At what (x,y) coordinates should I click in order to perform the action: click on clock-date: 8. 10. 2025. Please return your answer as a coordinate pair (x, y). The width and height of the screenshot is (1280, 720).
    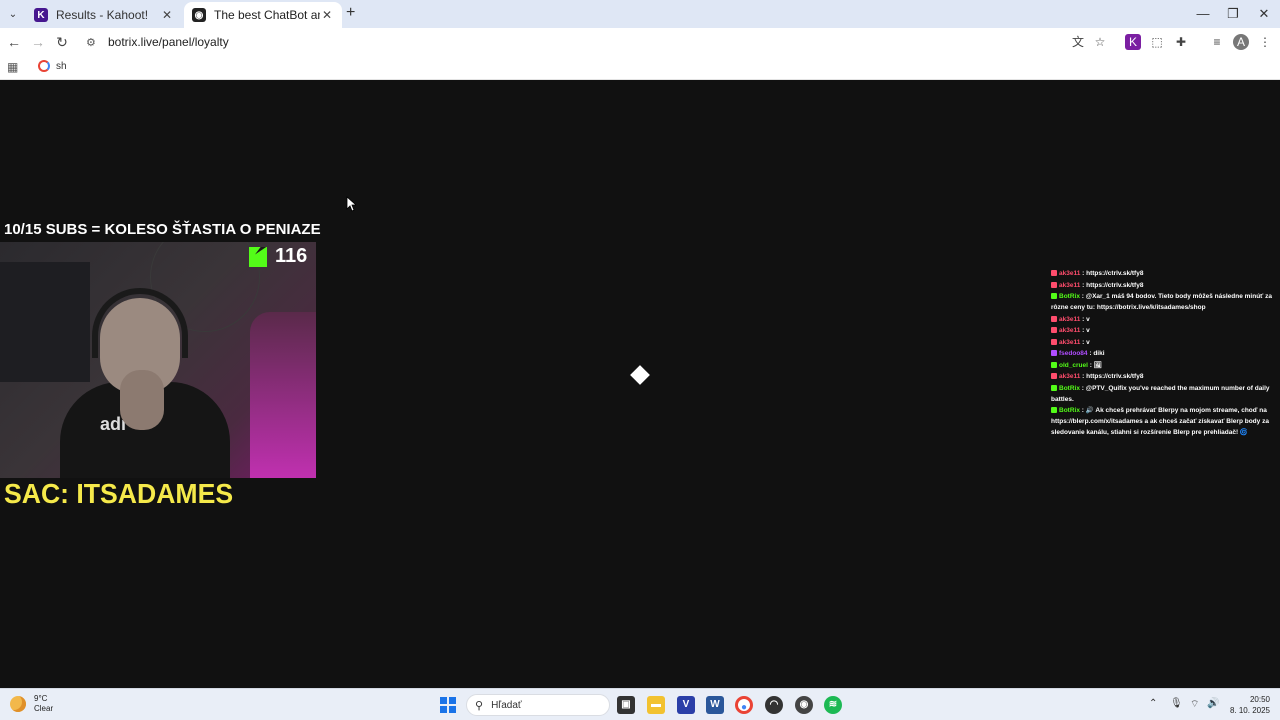
    Looking at the image, I should click on (1249, 710).